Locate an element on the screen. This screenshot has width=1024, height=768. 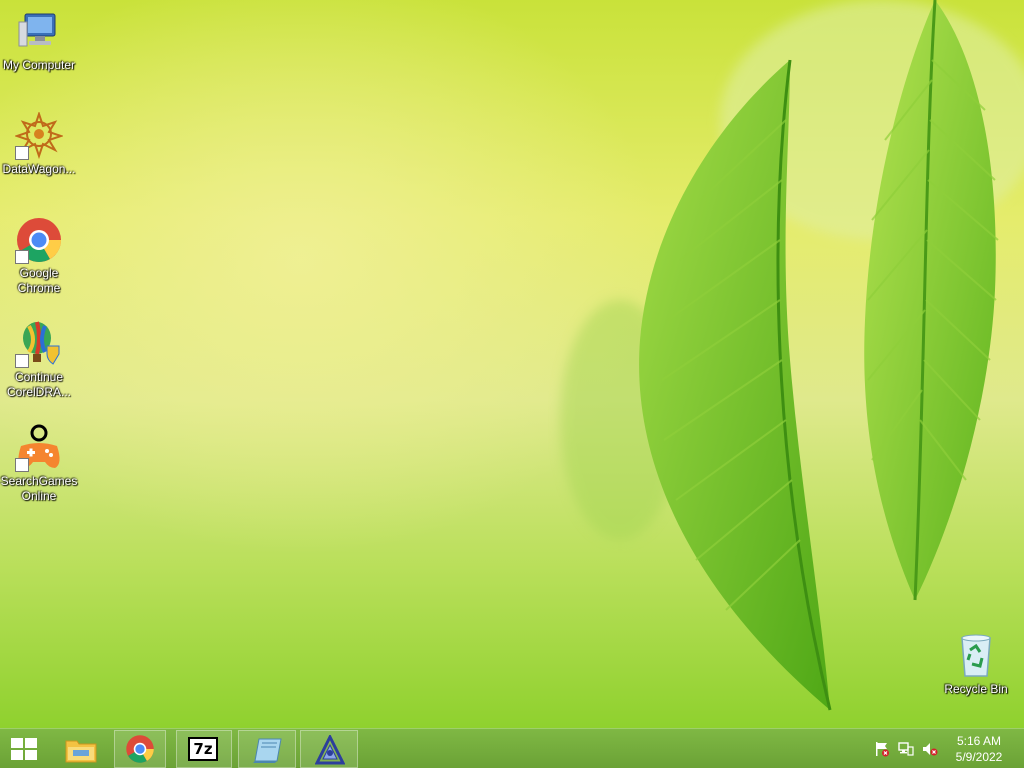
aptana-icon is located at coordinates (330, 750).